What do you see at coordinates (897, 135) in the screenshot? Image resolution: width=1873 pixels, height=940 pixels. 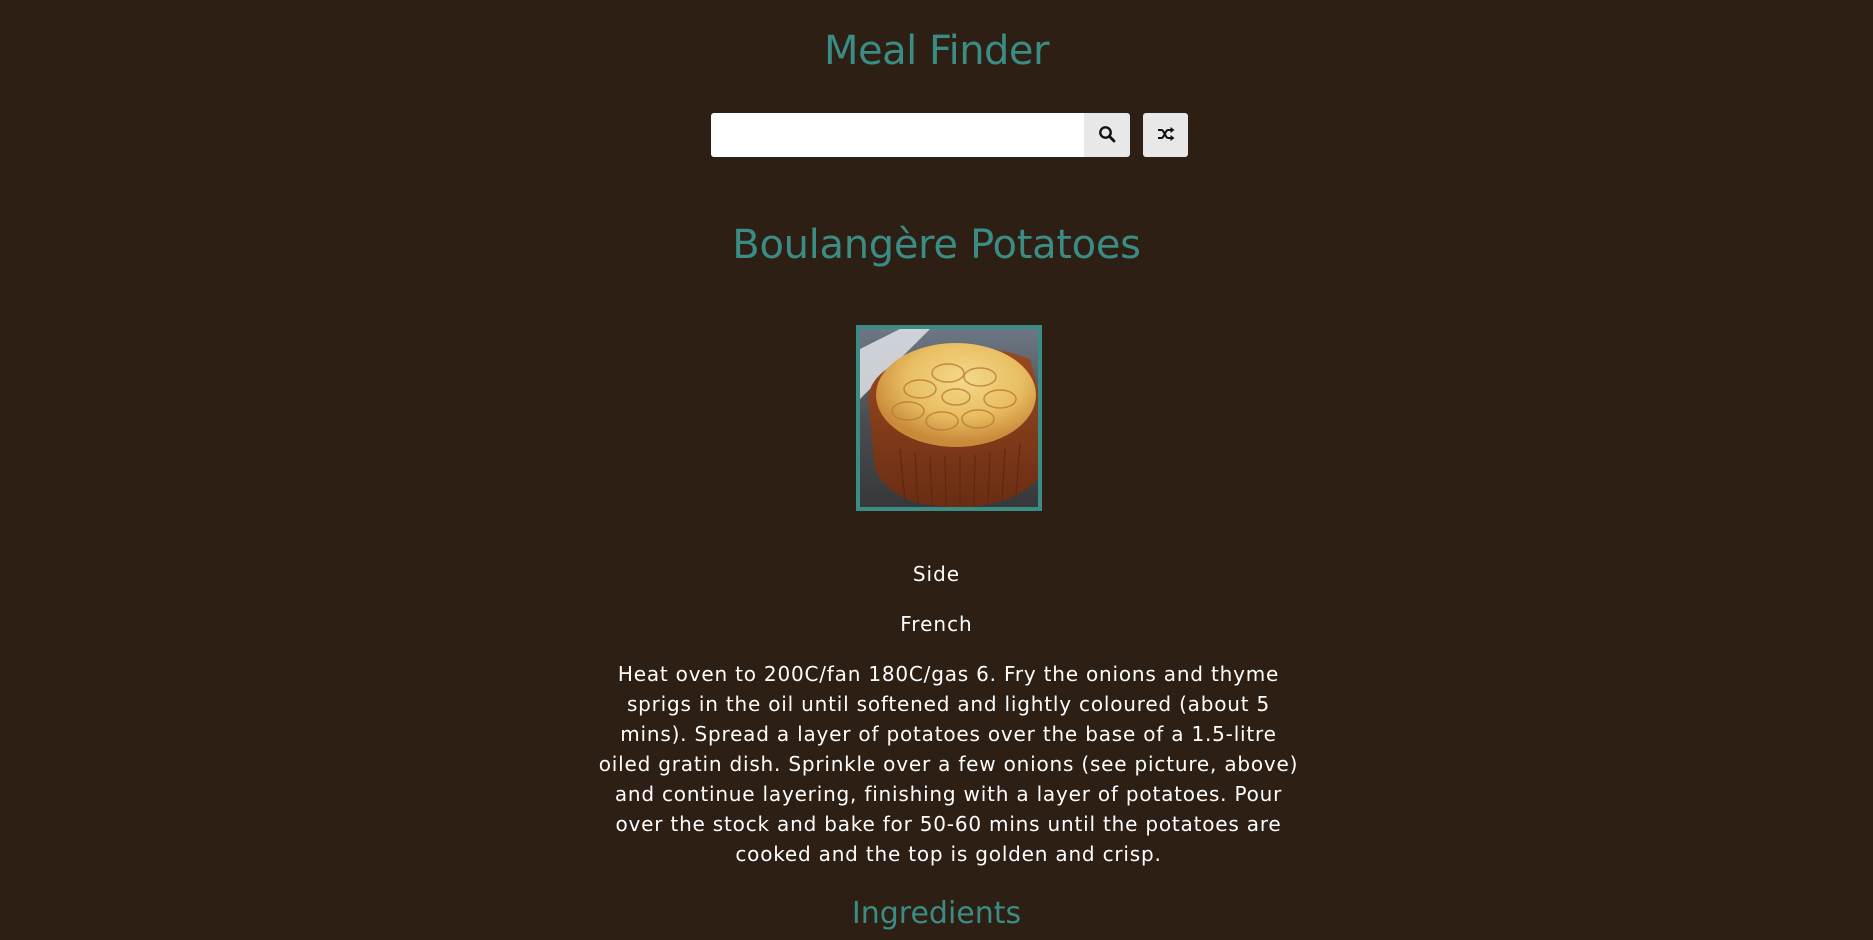 I see `search-input` at bounding box center [897, 135].